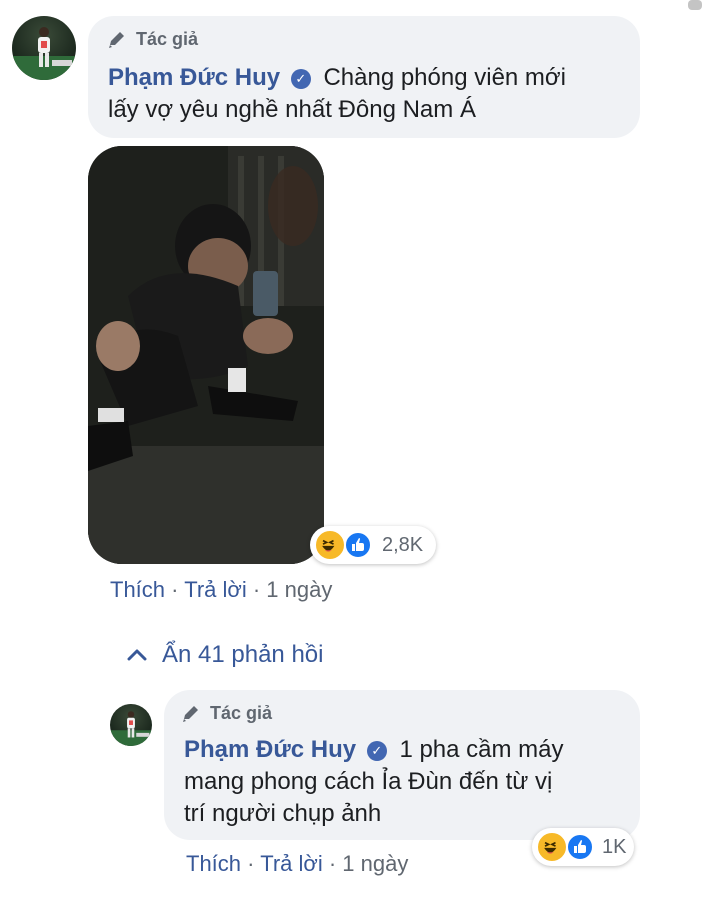 Image resolution: width=706 pixels, height=898 pixels. Describe the element at coordinates (481, 749) in the screenshot. I see `reply-text-line1: 1 pha cầm máy` at that location.